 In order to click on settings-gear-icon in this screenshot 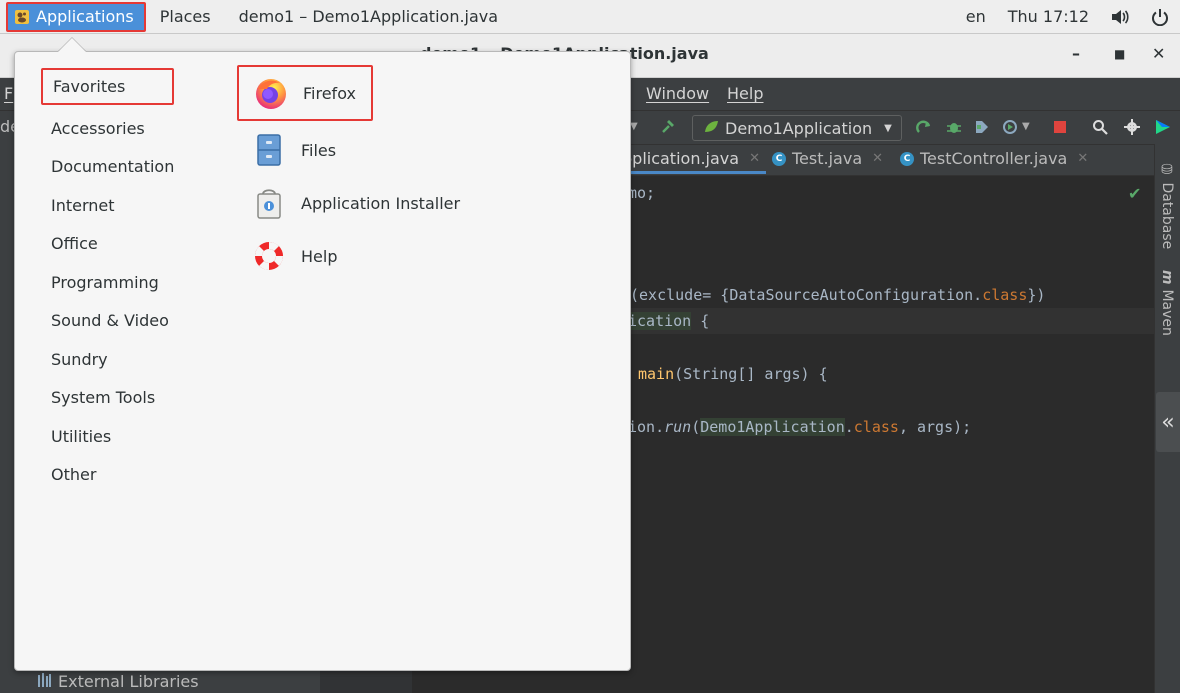, I will do `click(1132, 127)`.